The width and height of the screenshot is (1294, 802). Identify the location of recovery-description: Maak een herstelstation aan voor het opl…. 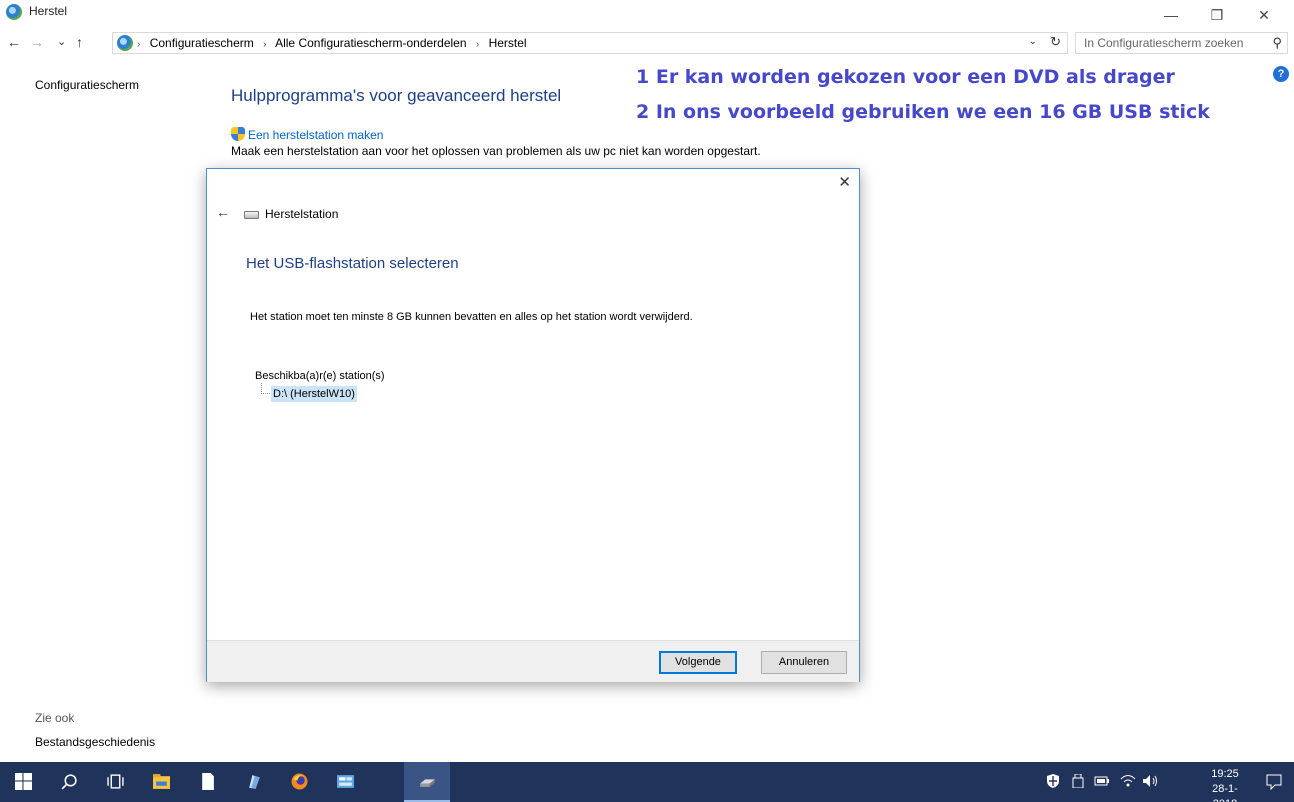
(496, 151).